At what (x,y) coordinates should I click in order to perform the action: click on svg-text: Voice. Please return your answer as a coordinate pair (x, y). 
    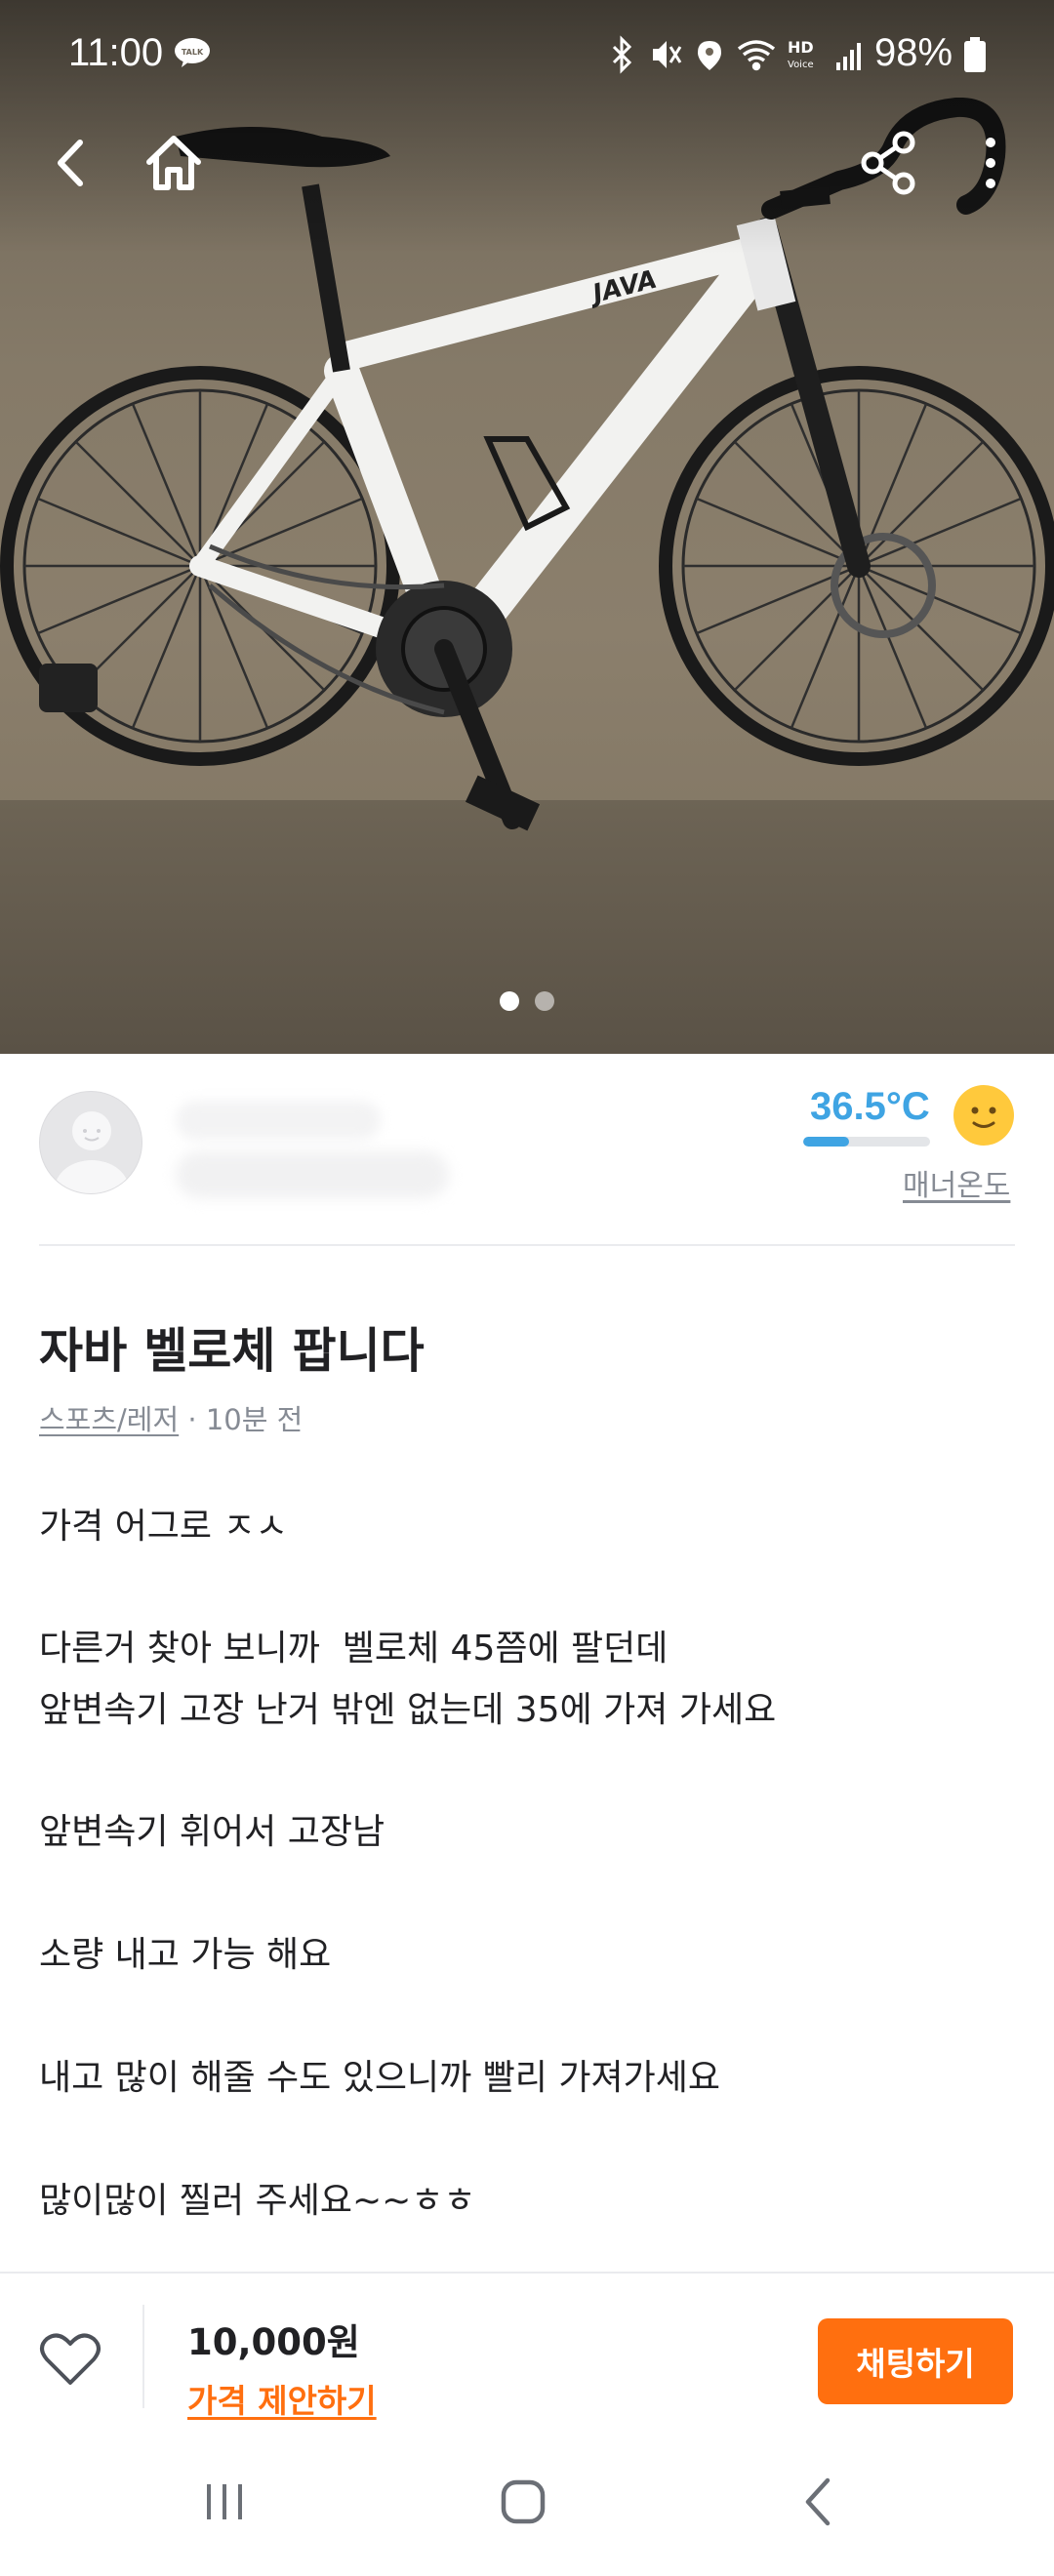
    Looking at the image, I should click on (801, 65).